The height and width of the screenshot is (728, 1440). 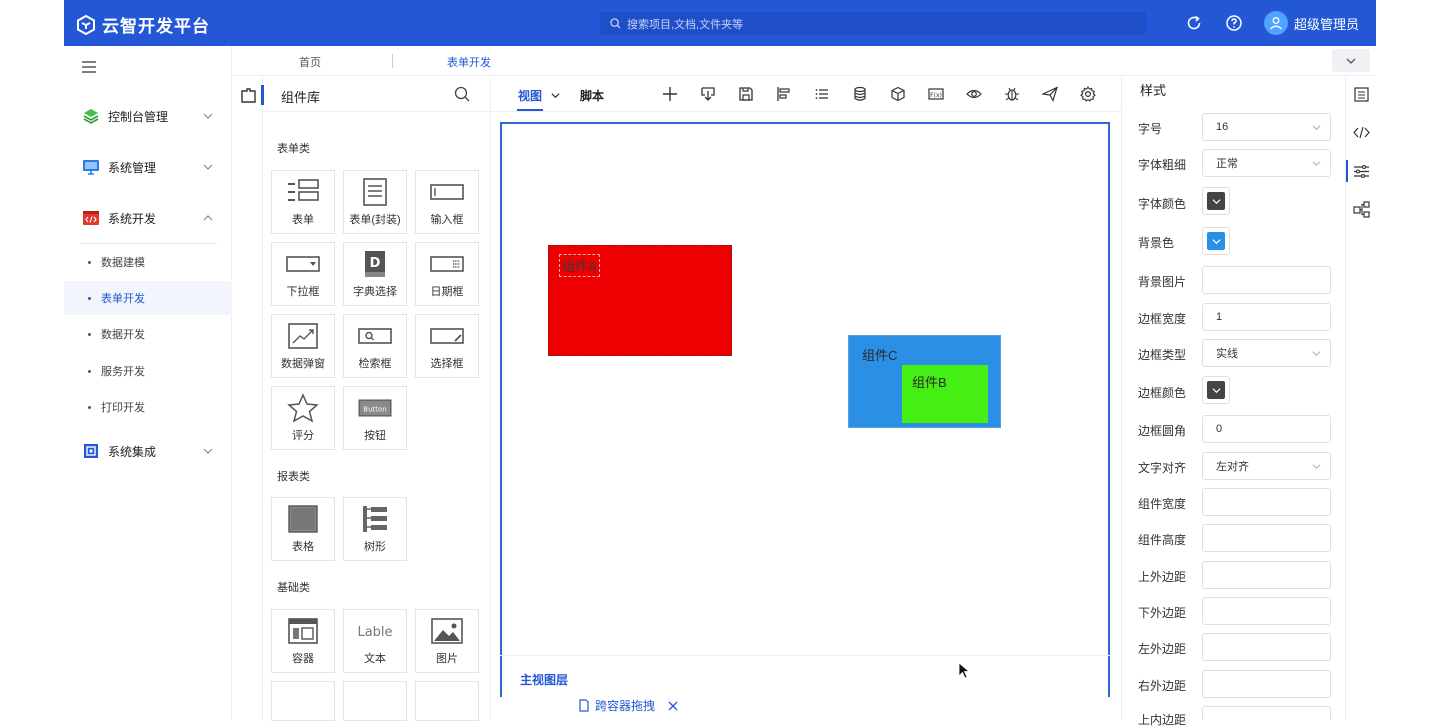 What do you see at coordinates (1361, 171) in the screenshot?
I see `sliders-icon` at bounding box center [1361, 171].